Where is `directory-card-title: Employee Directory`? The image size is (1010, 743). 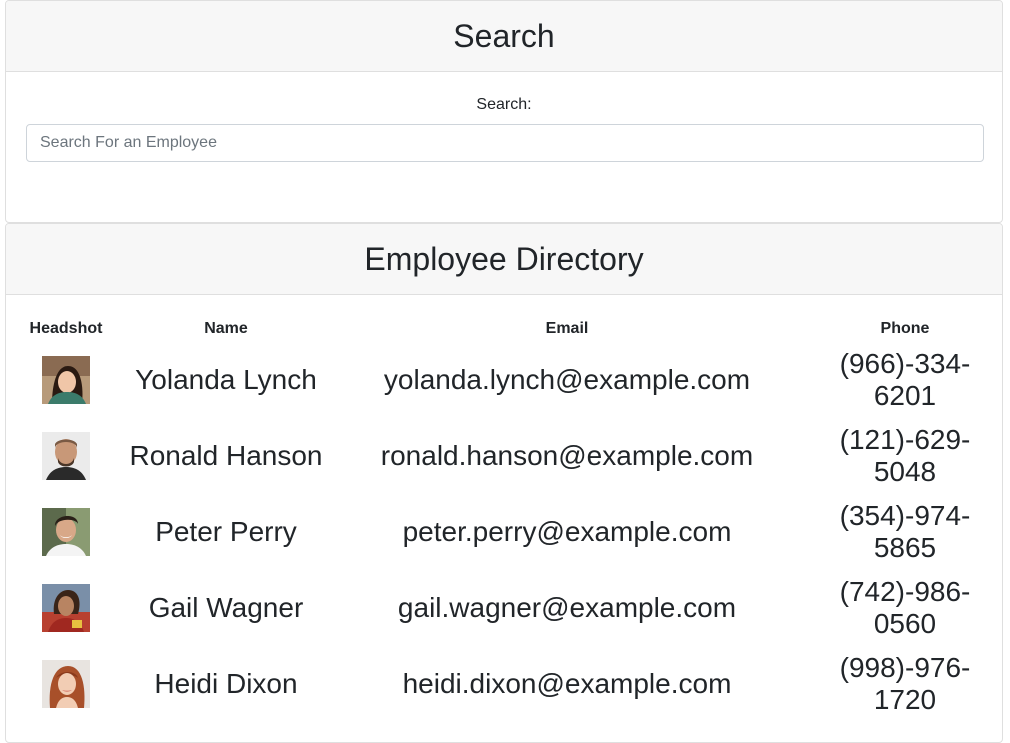 directory-card-title: Employee Directory is located at coordinates (504, 258).